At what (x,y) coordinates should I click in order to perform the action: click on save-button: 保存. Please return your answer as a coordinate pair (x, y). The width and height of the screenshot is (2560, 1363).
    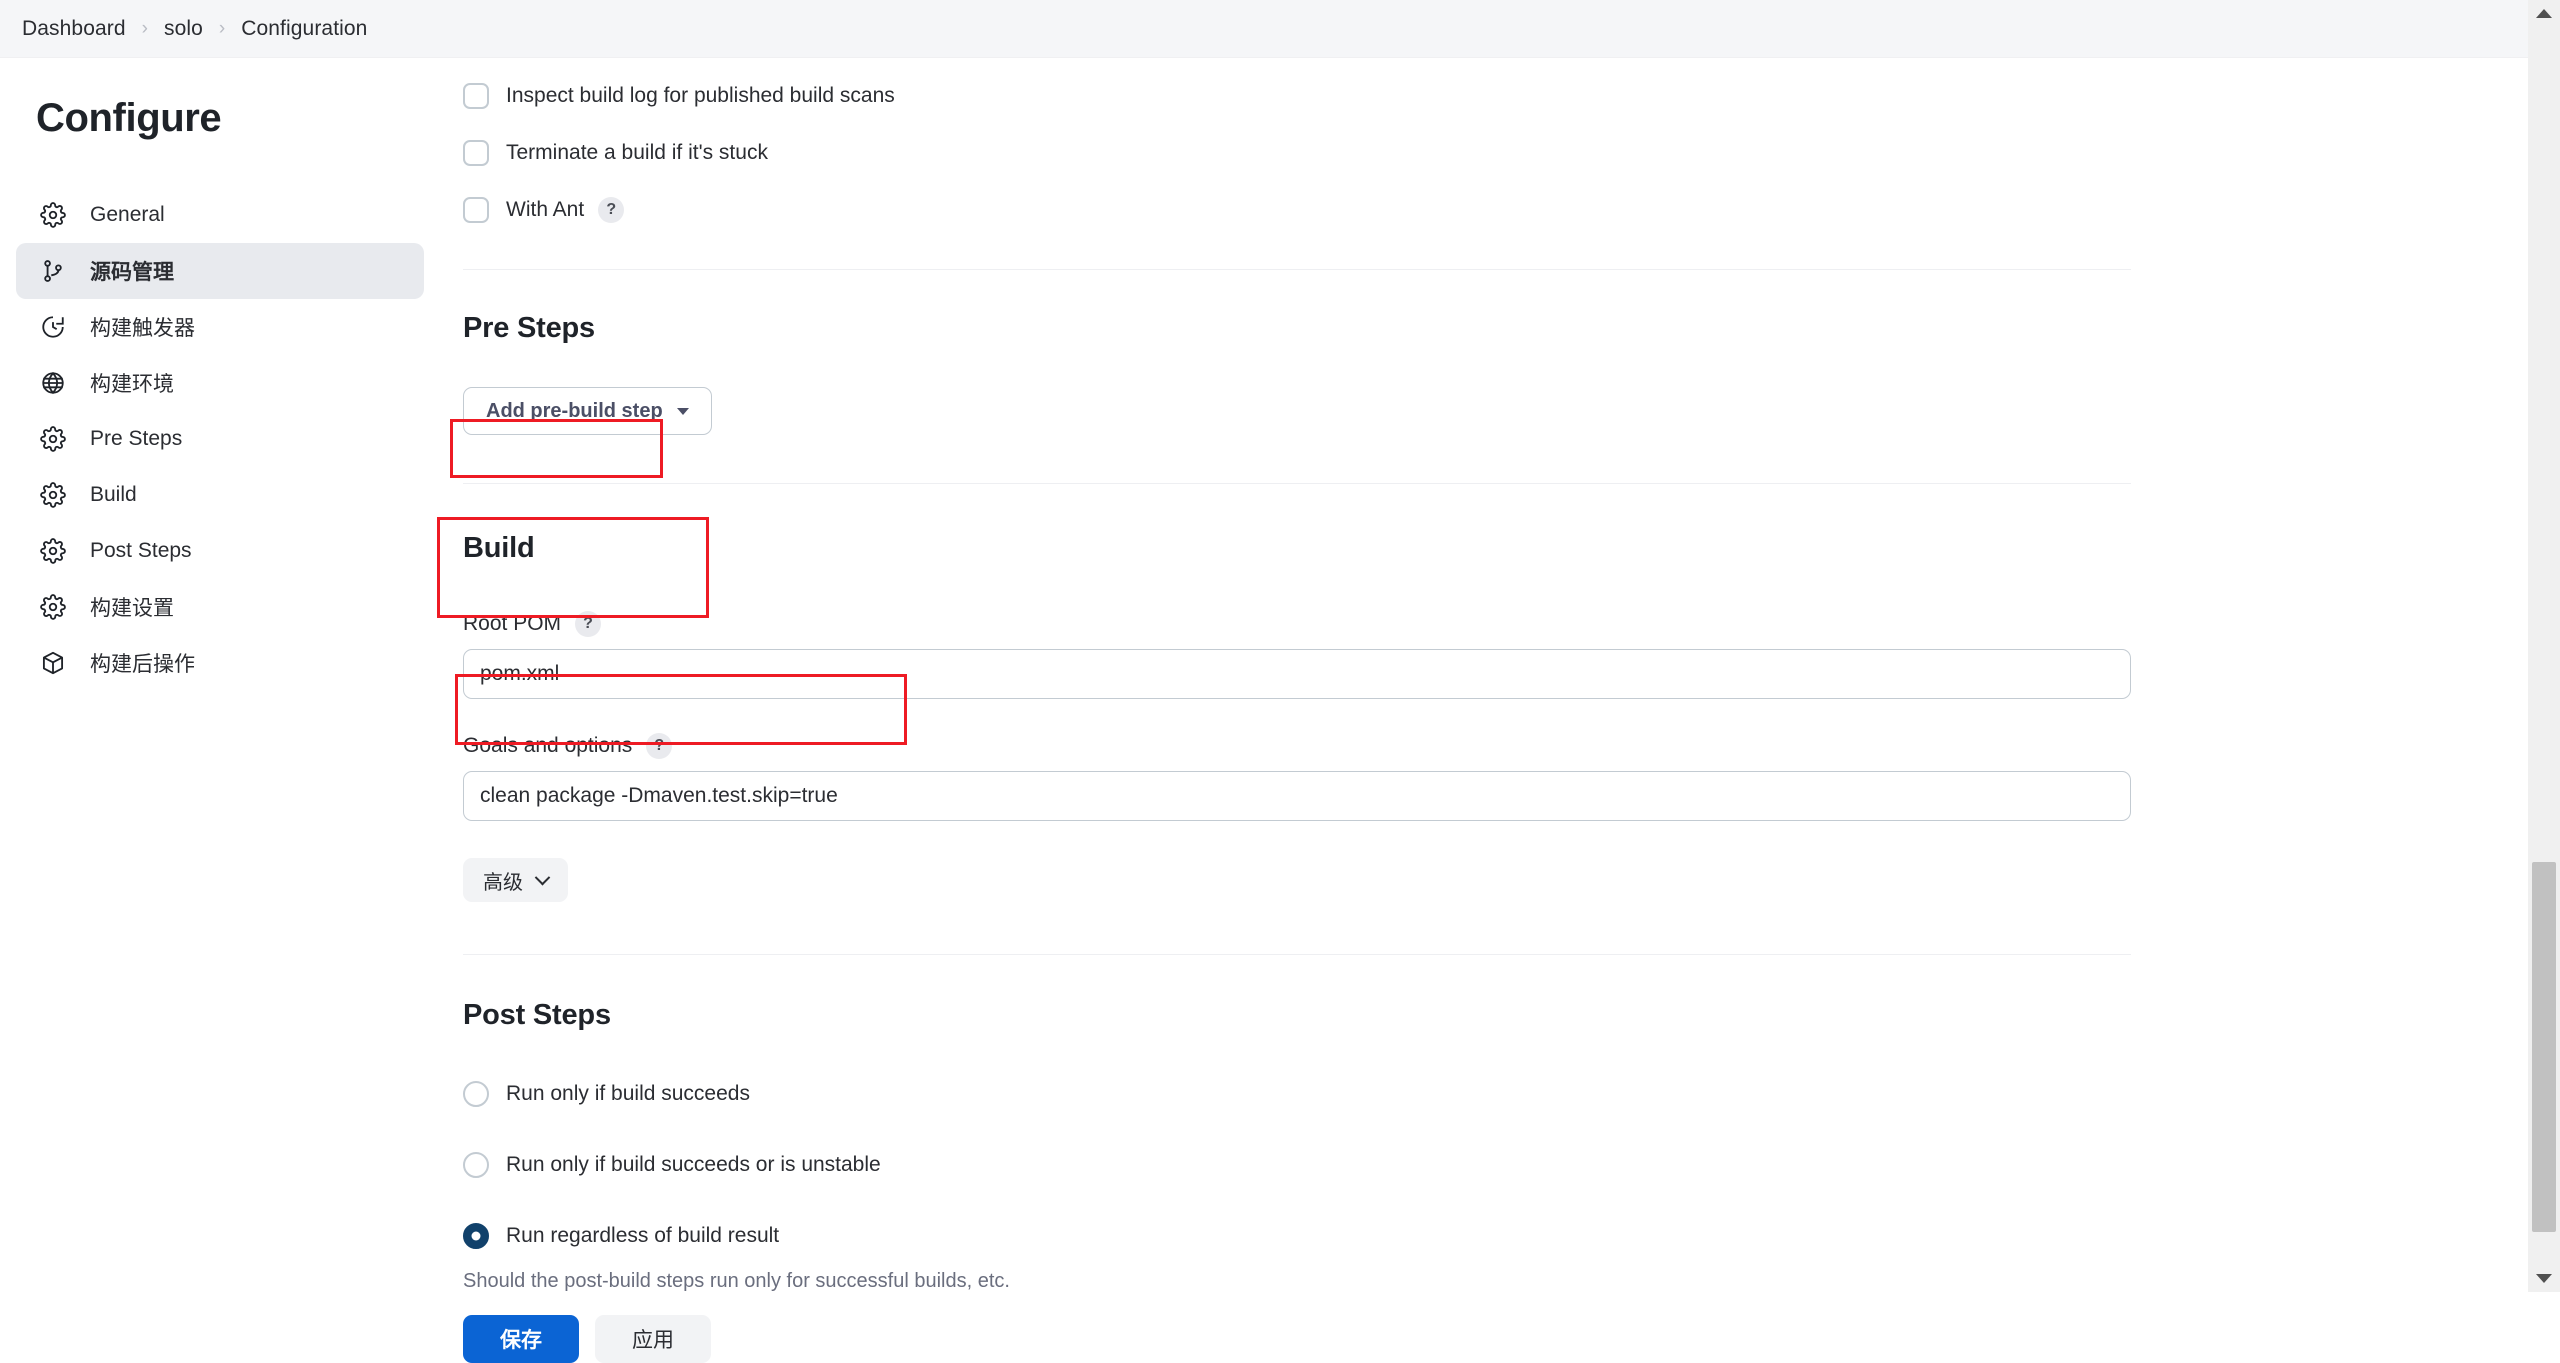
    Looking at the image, I should click on (521, 1339).